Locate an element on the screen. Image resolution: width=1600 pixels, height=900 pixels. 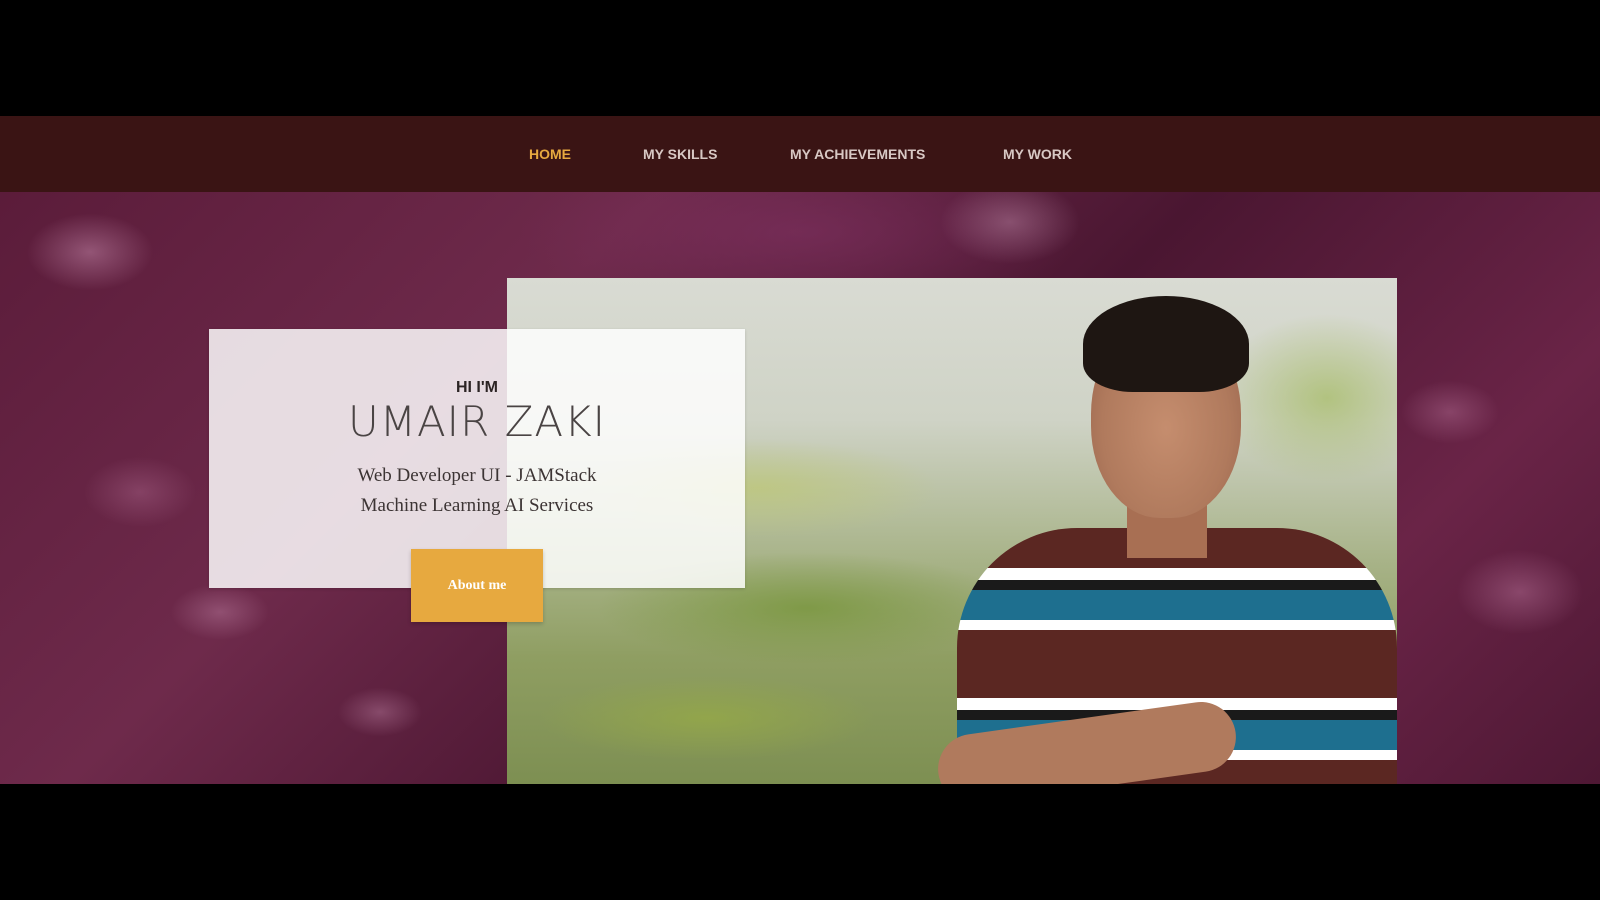
nav-item-my-achievements: MY ACHIEVEMENTS is located at coordinates (857, 154).